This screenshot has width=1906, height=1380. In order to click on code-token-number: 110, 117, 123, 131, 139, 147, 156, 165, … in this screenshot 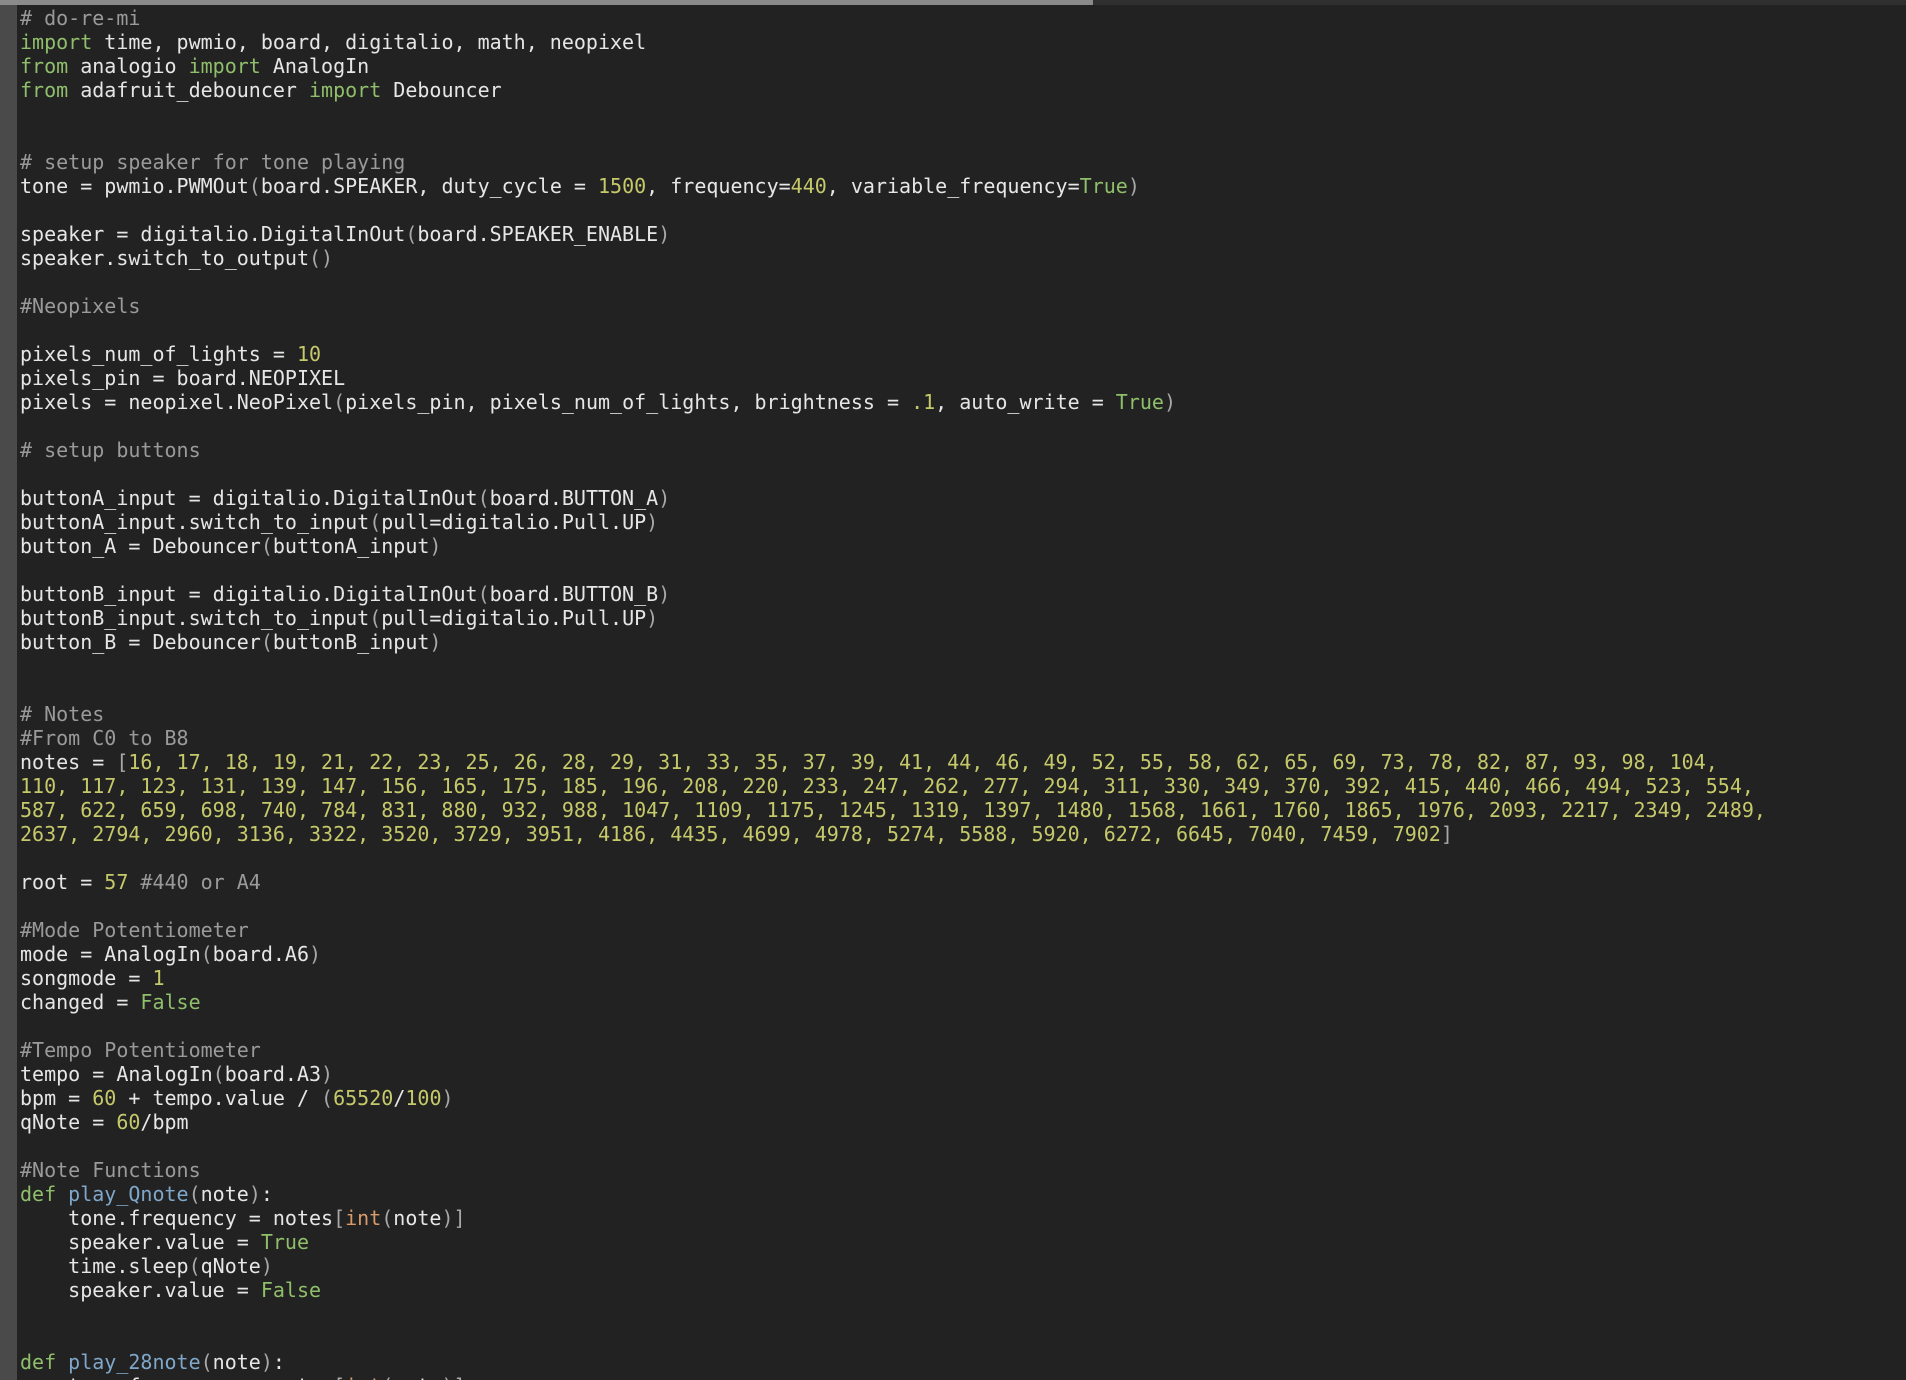, I will do `click(887, 786)`.